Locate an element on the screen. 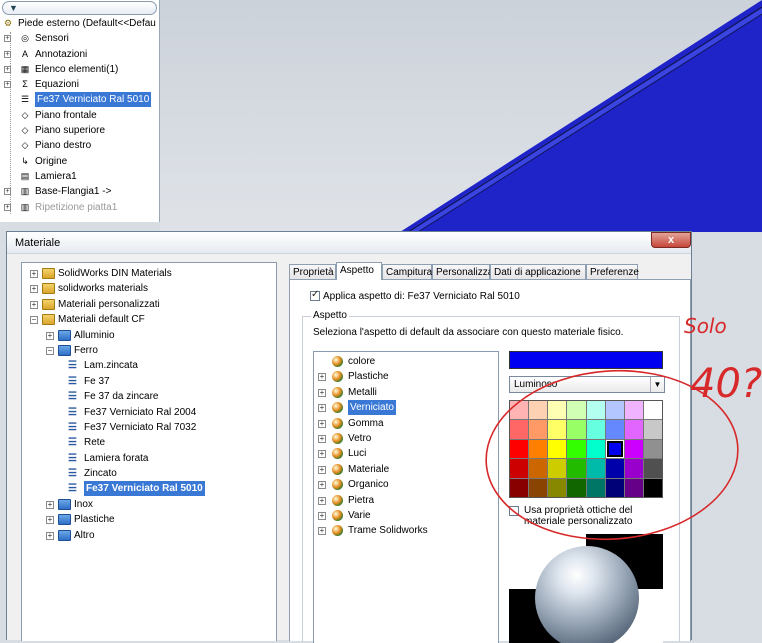  material-tree-item: ☰ Fe37 Verniciato Ral 2004 is located at coordinates (149, 412).